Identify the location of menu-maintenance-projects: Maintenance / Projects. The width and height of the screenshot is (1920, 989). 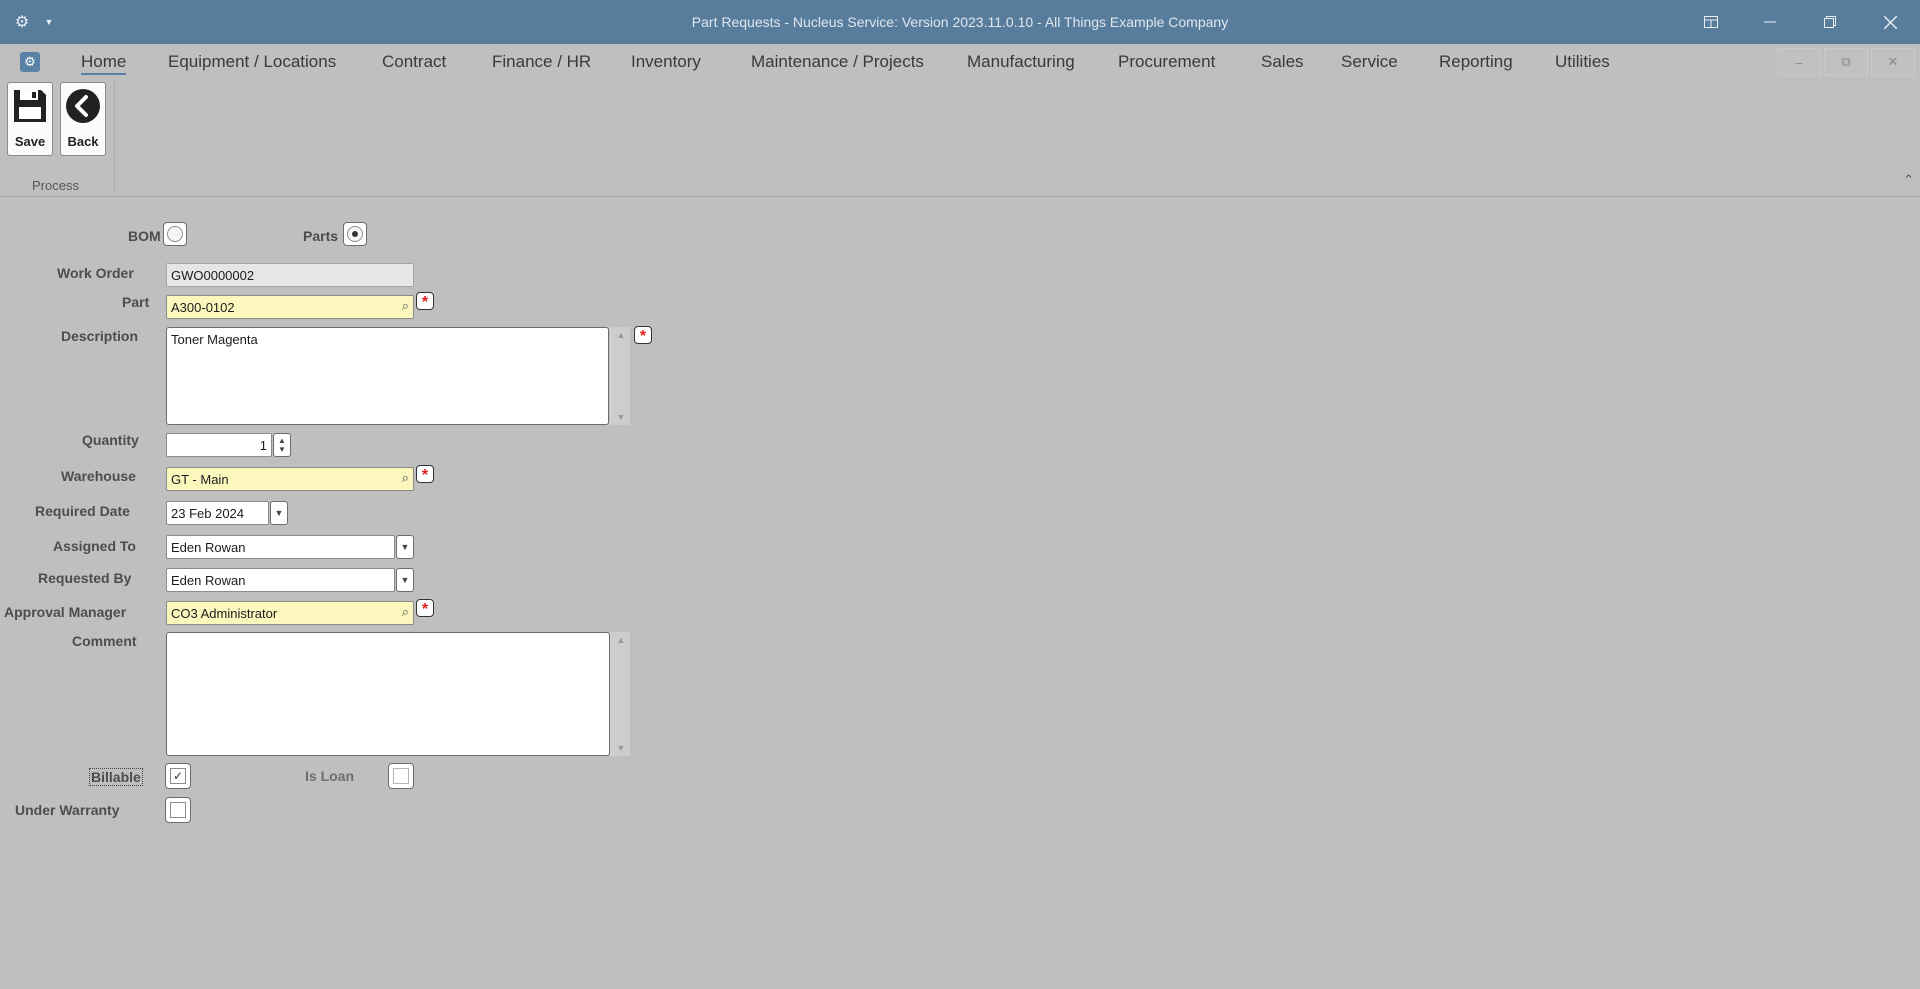
(837, 62).